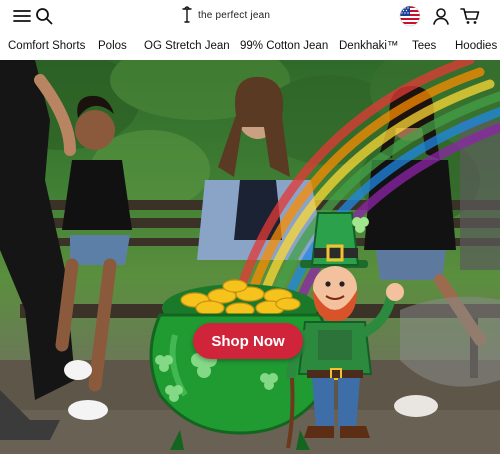 The width and height of the screenshot is (500, 454). Describe the element at coordinates (410, 16) in the screenshot. I see `us-flag-icon` at that location.